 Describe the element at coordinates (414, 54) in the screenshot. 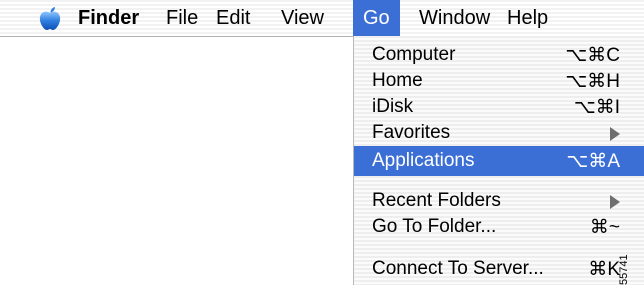

I see `menu-item-label: Computer` at that location.